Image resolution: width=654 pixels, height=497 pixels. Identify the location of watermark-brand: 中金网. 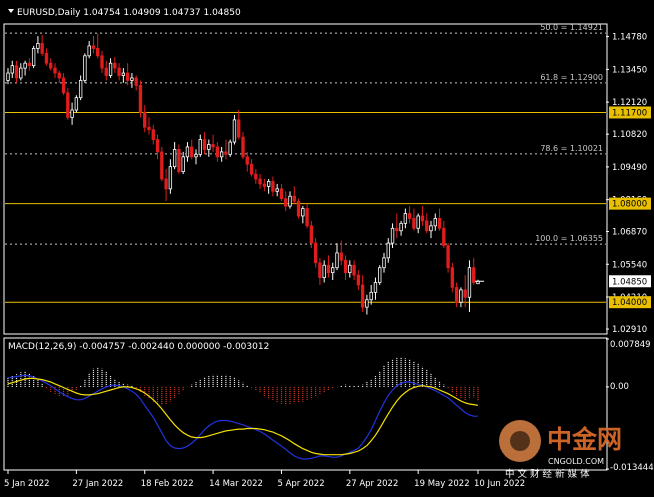
(584, 439).